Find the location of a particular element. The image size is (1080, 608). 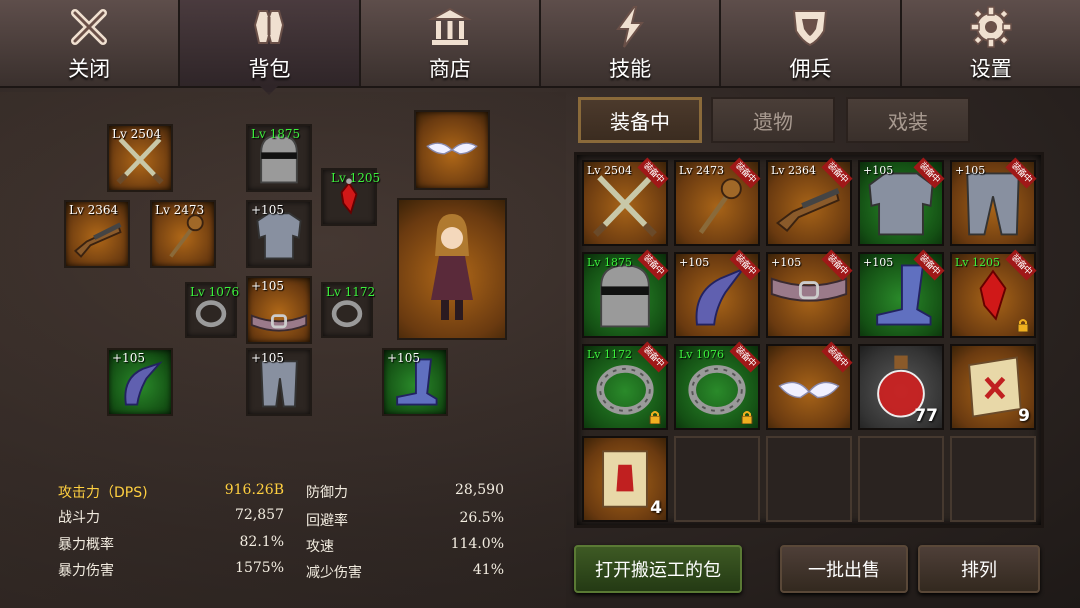

equip-slot-boots: +105 is located at coordinates (415, 382).